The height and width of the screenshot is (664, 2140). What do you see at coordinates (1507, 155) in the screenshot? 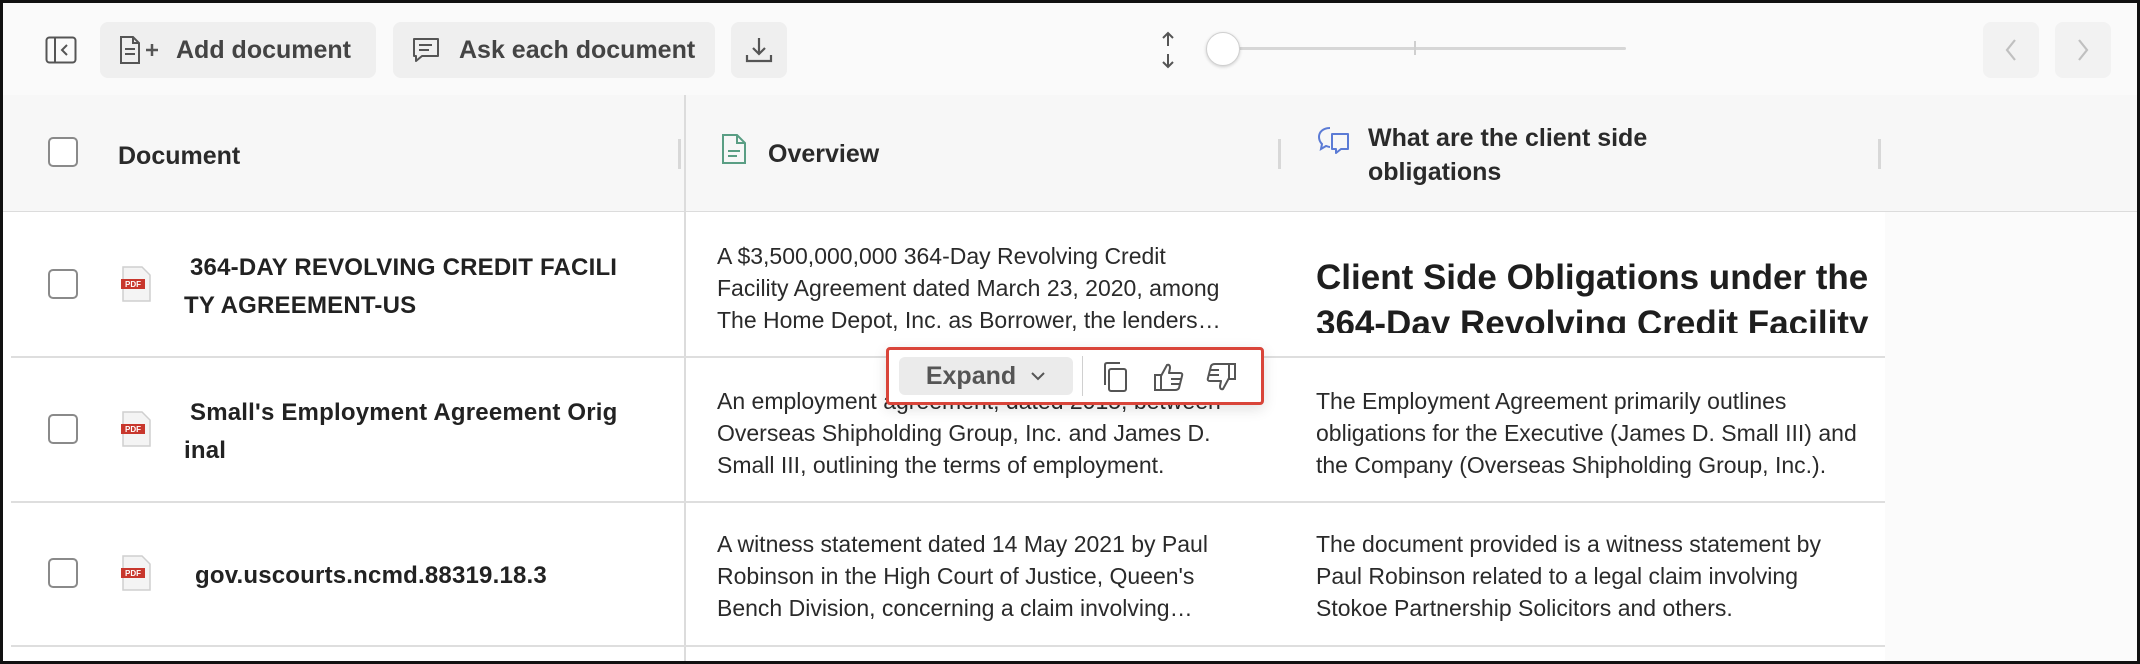
I see `question-column-header: What are the client side obligations` at bounding box center [1507, 155].